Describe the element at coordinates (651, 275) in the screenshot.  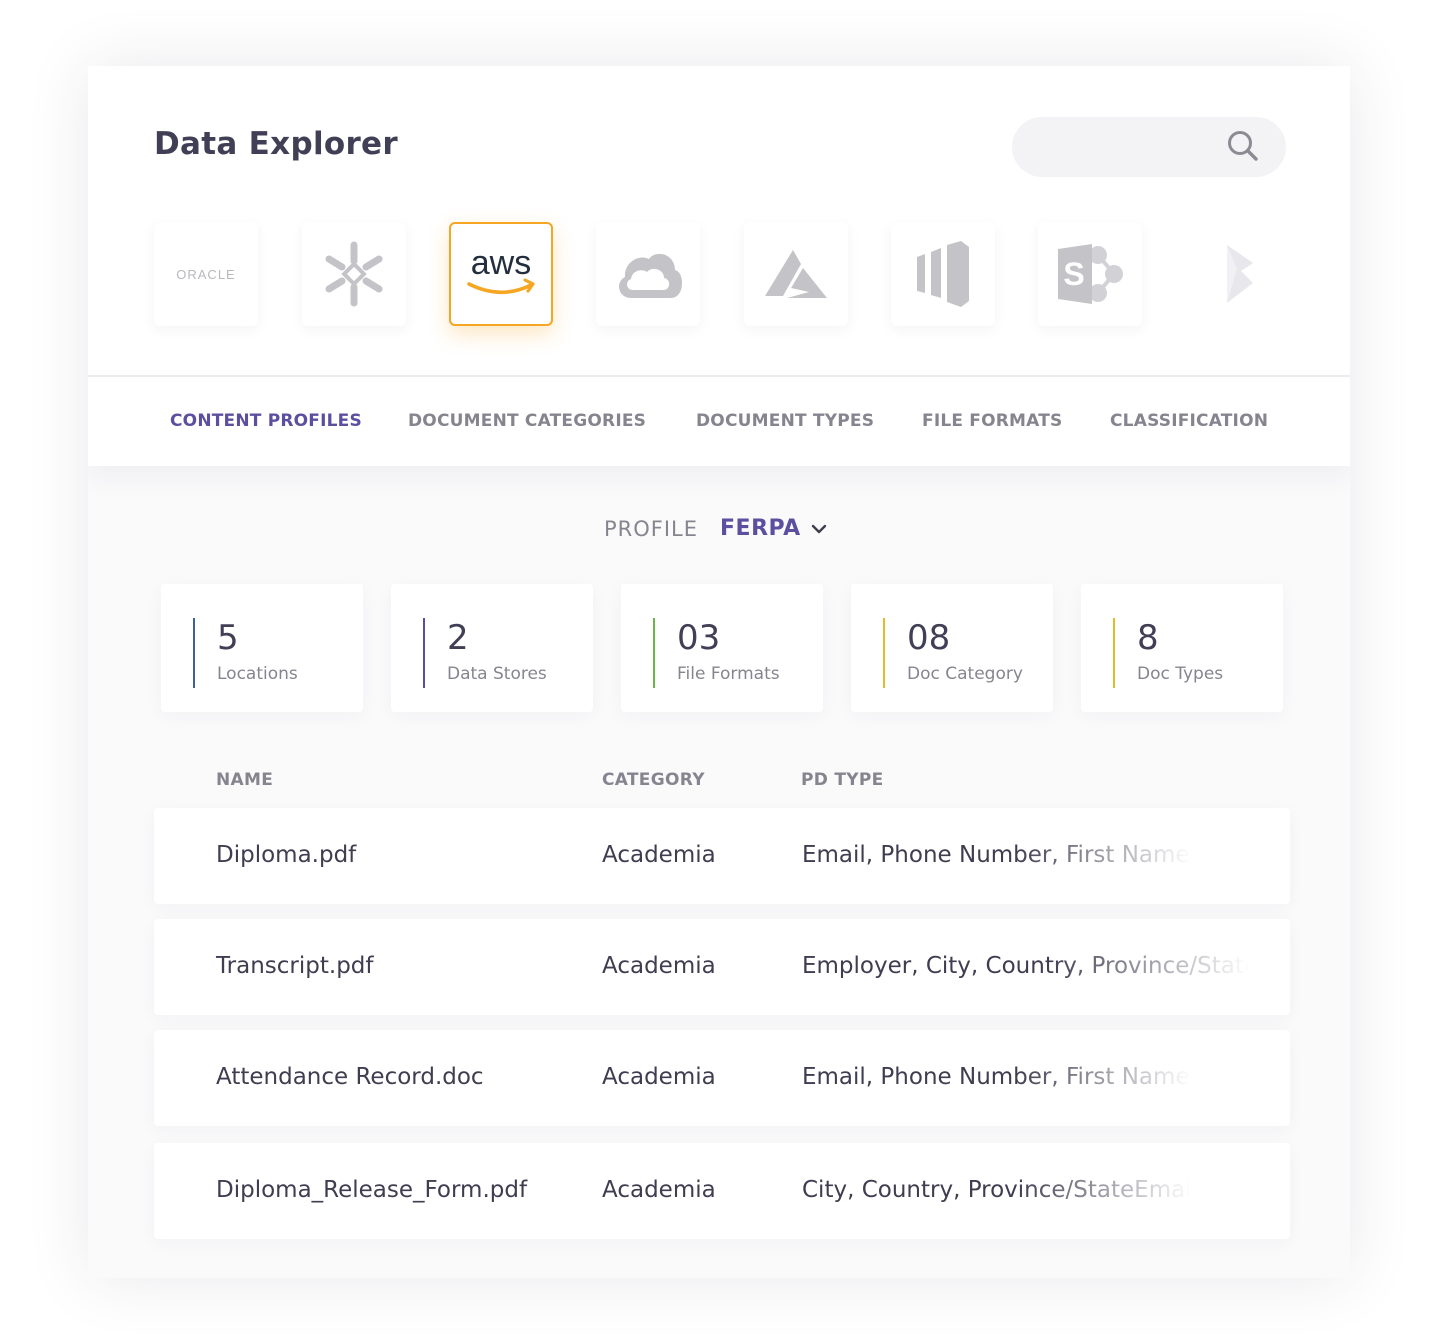
I see `cloud-icon` at that location.